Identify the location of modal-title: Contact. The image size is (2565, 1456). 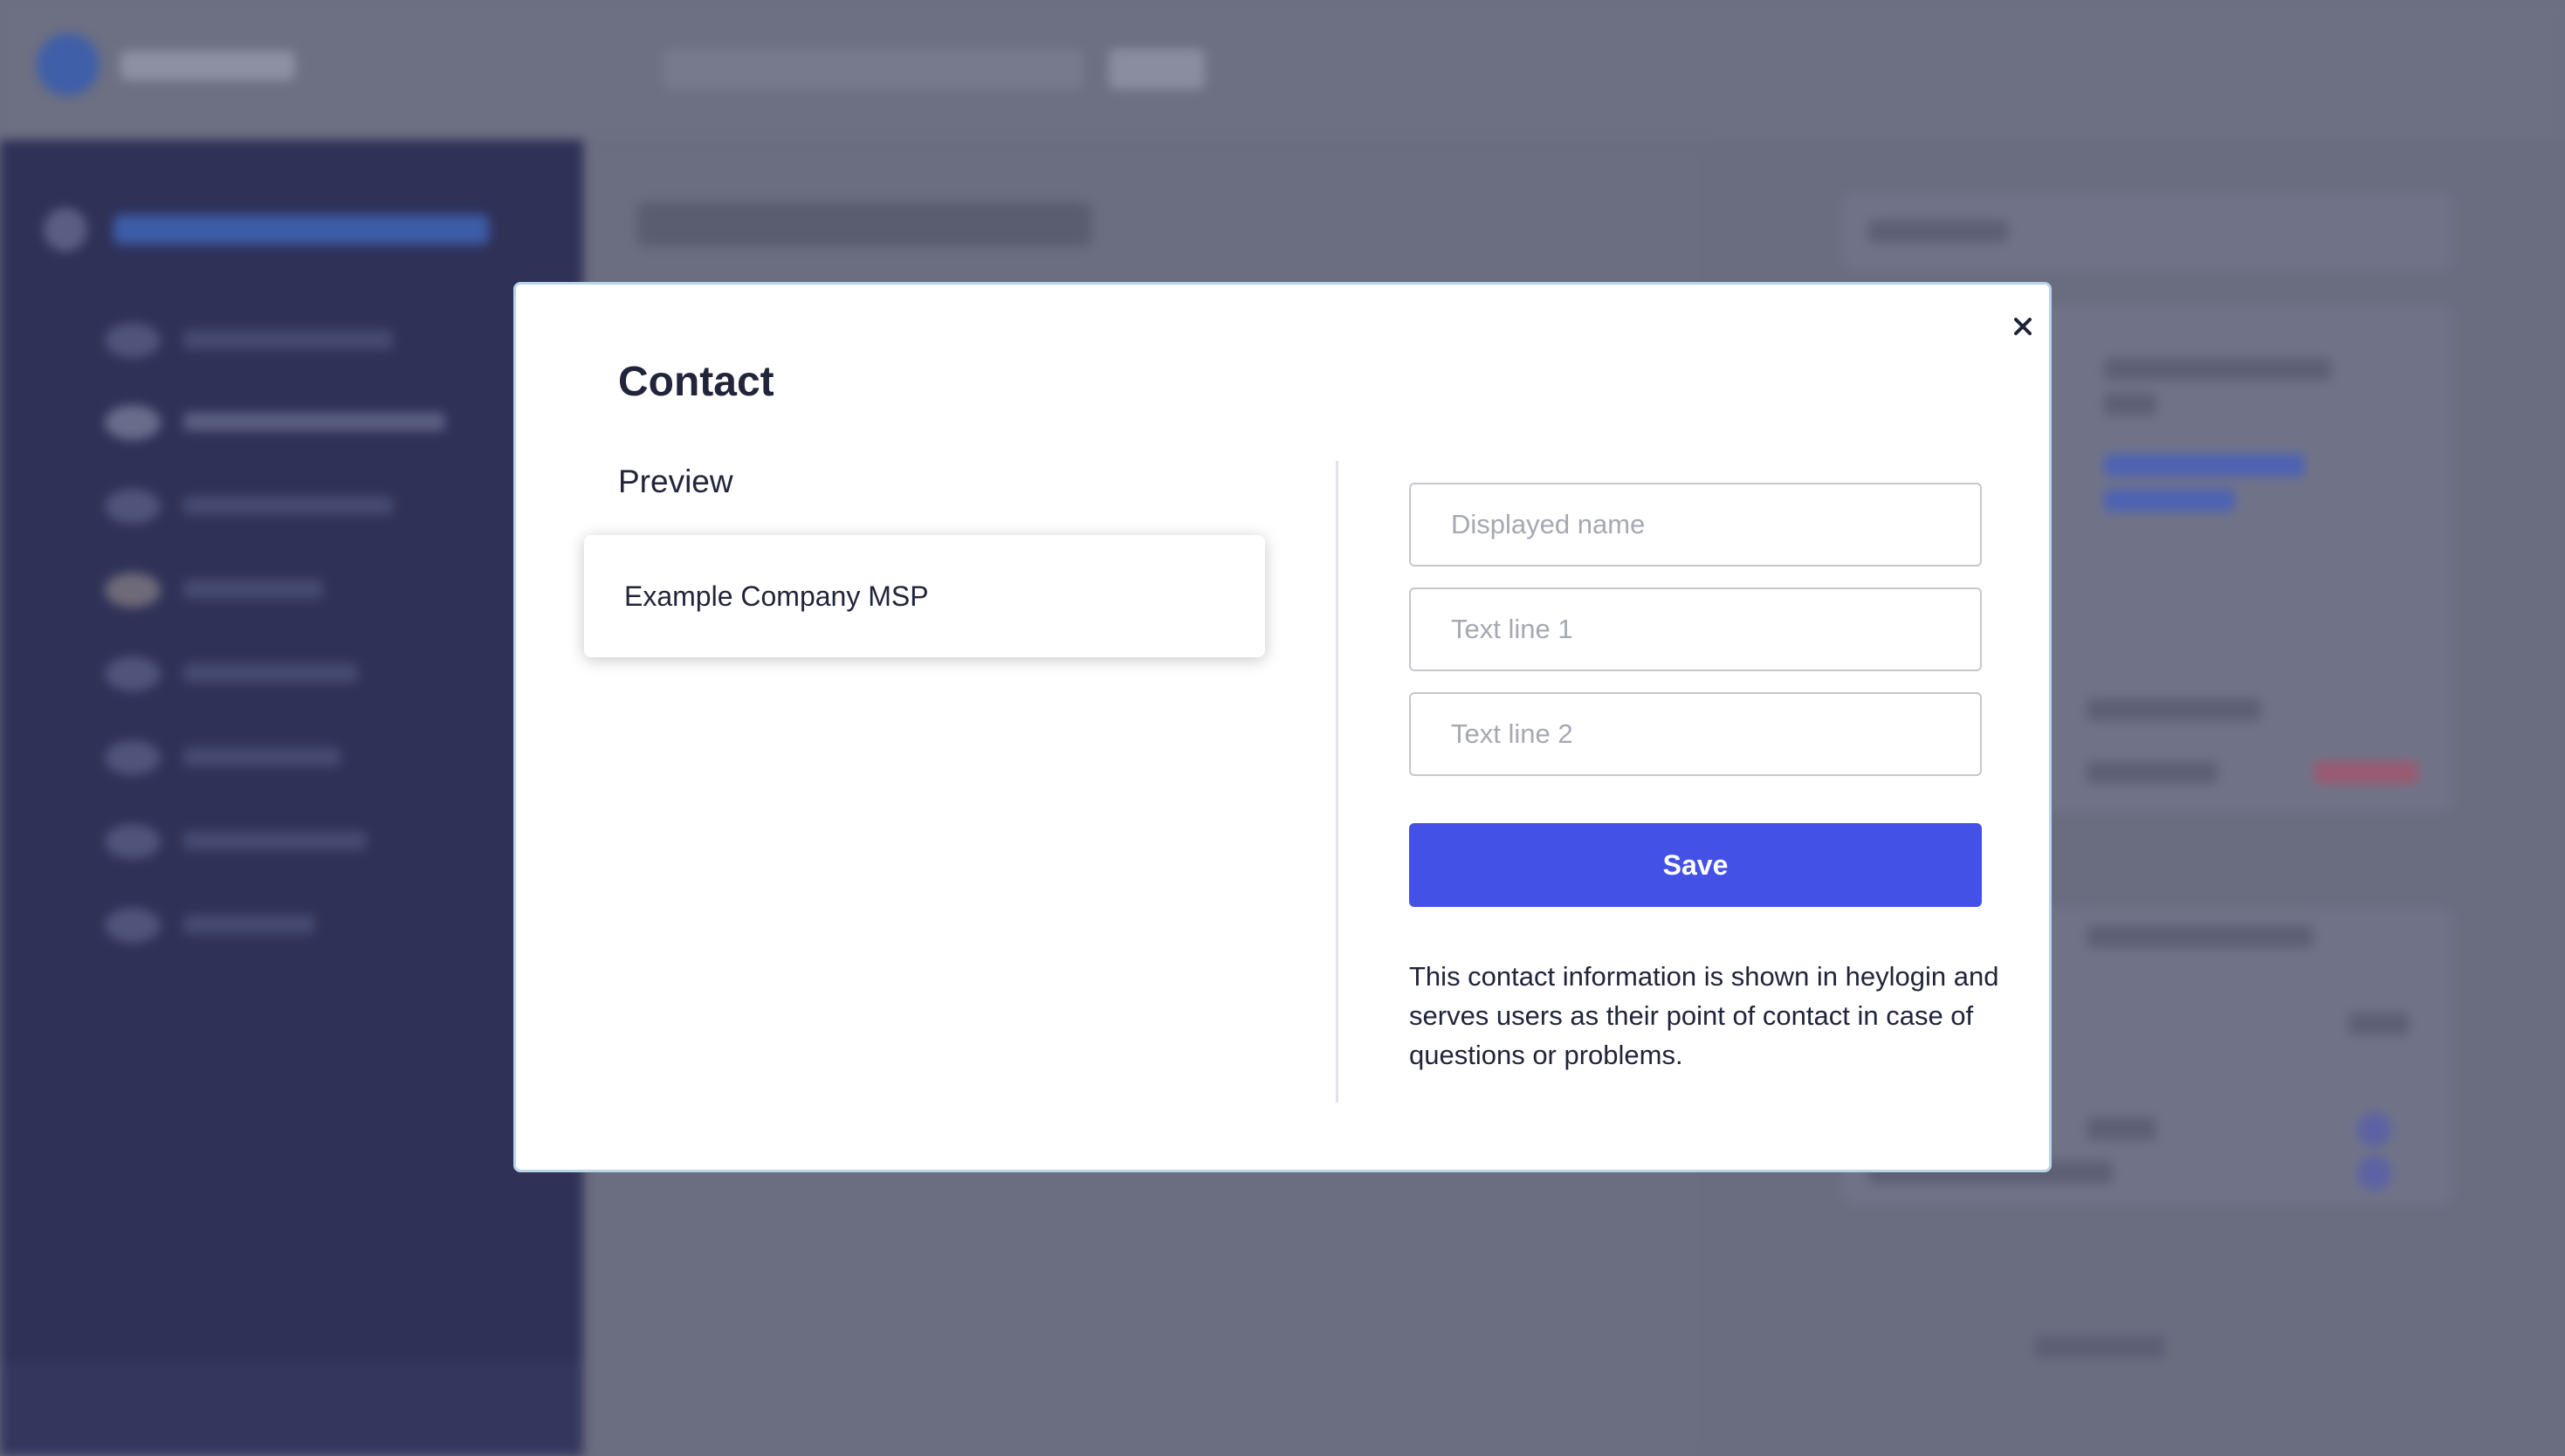
(696, 382).